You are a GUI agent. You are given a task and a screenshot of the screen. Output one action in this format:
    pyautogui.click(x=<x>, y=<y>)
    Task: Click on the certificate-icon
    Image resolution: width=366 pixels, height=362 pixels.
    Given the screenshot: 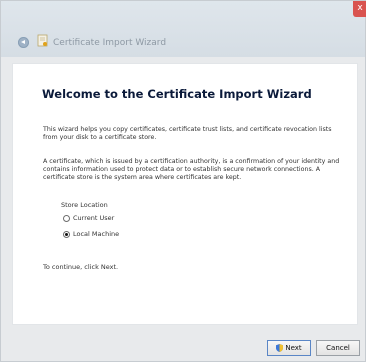 What is the action you would take?
    pyautogui.click(x=42, y=40)
    